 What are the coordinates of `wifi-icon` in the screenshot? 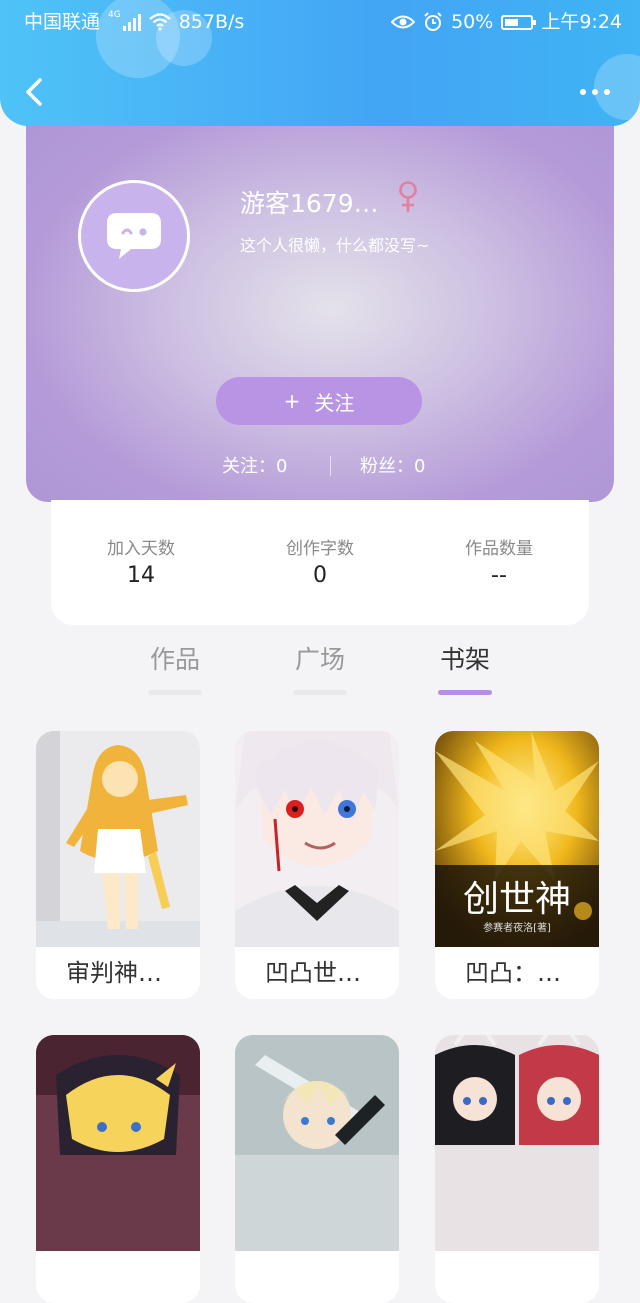 It's located at (159, 22).